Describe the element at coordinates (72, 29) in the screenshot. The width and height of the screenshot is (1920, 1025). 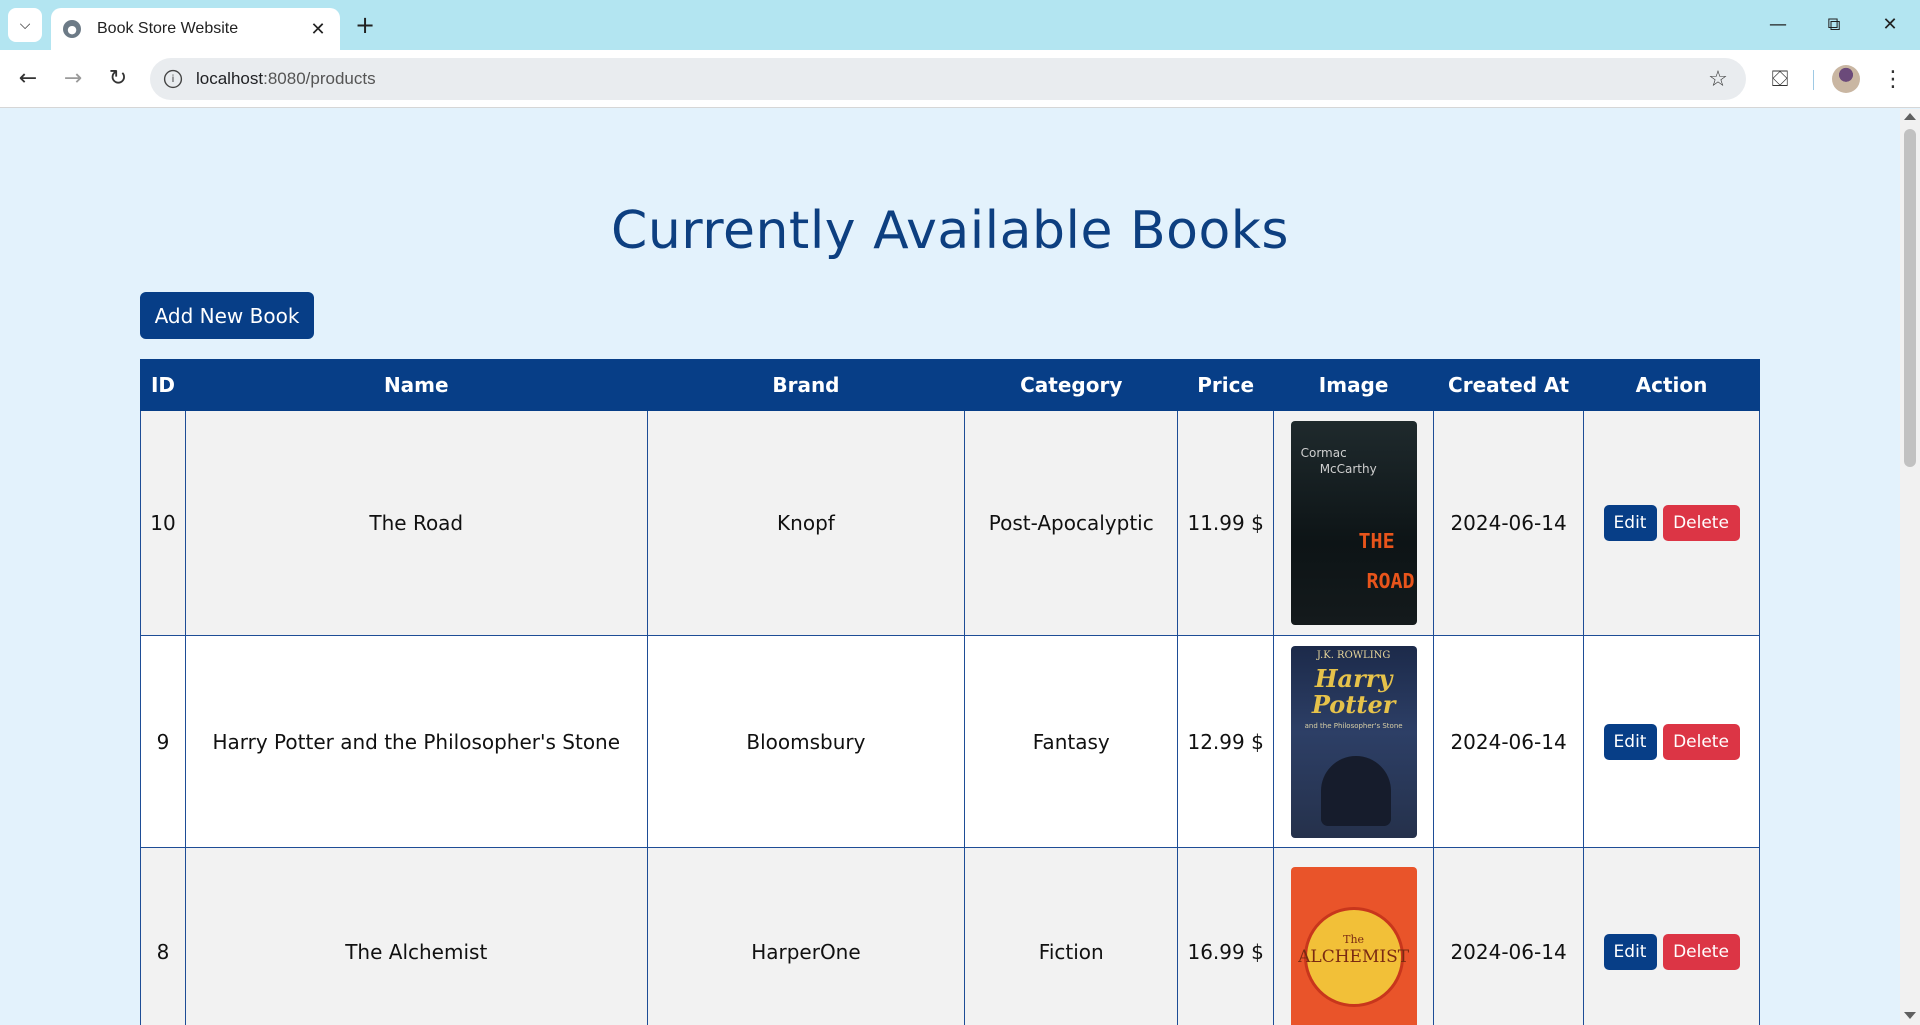
I see `globe-icon: ●` at that location.